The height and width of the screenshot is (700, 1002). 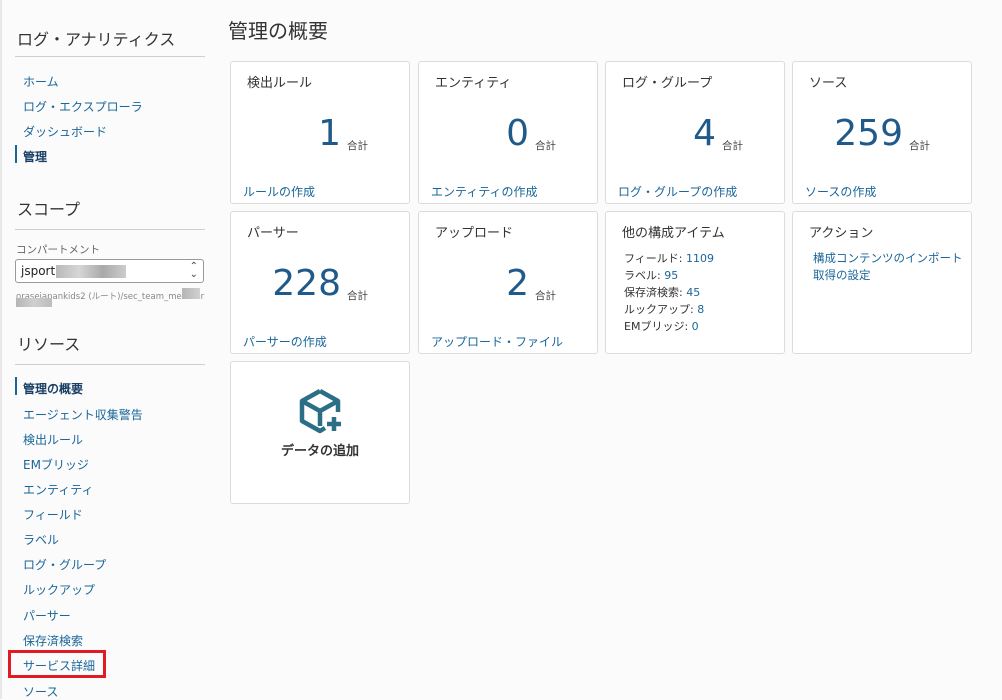 What do you see at coordinates (484, 191) in the screenshot?
I see `create-entity-link: エンティティの作成` at bounding box center [484, 191].